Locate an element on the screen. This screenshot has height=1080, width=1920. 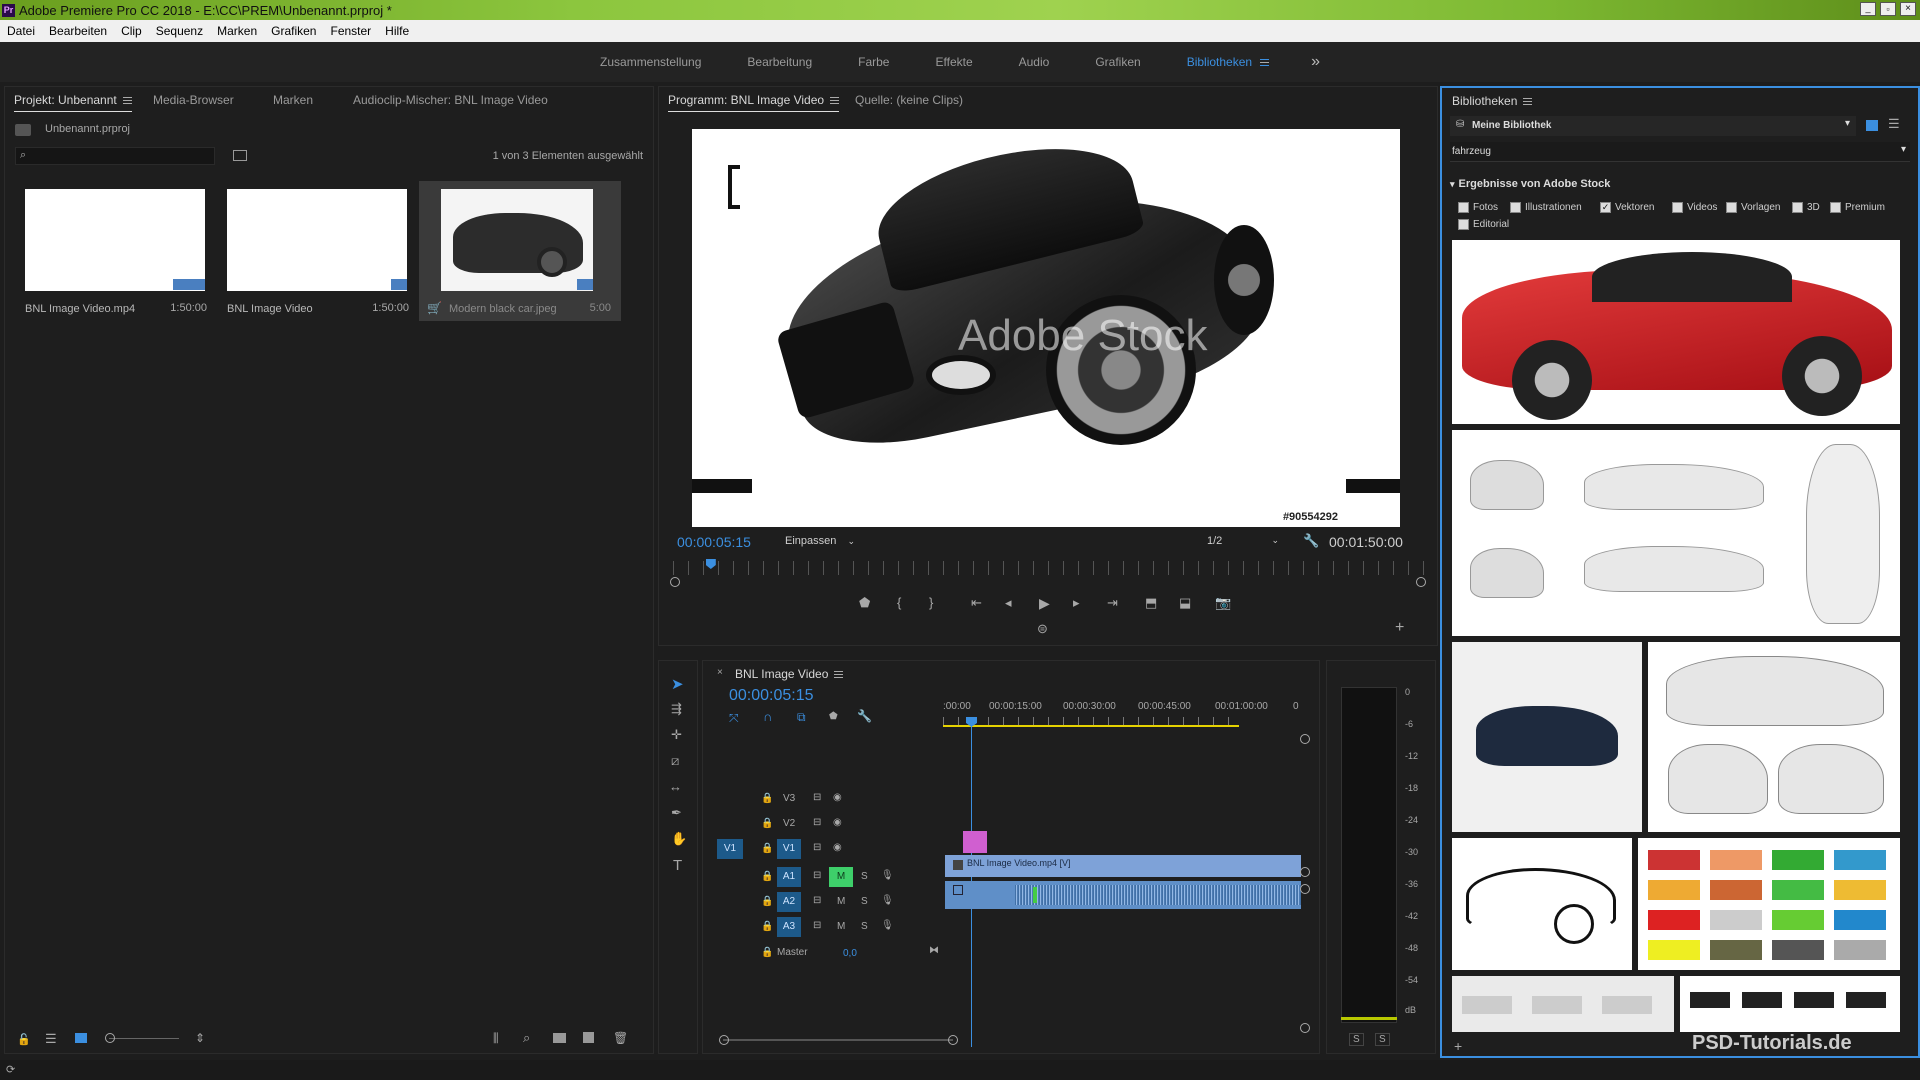
solo-right-button: S is located at coordinates (1382, 1039).